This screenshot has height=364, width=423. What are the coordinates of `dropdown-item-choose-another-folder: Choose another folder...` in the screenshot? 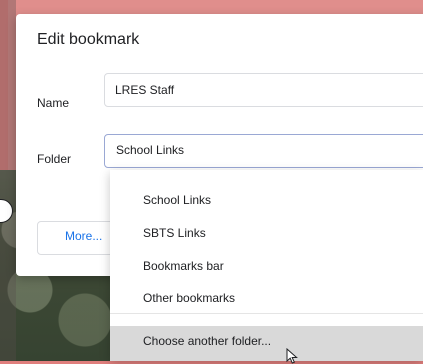 It's located at (266, 343).